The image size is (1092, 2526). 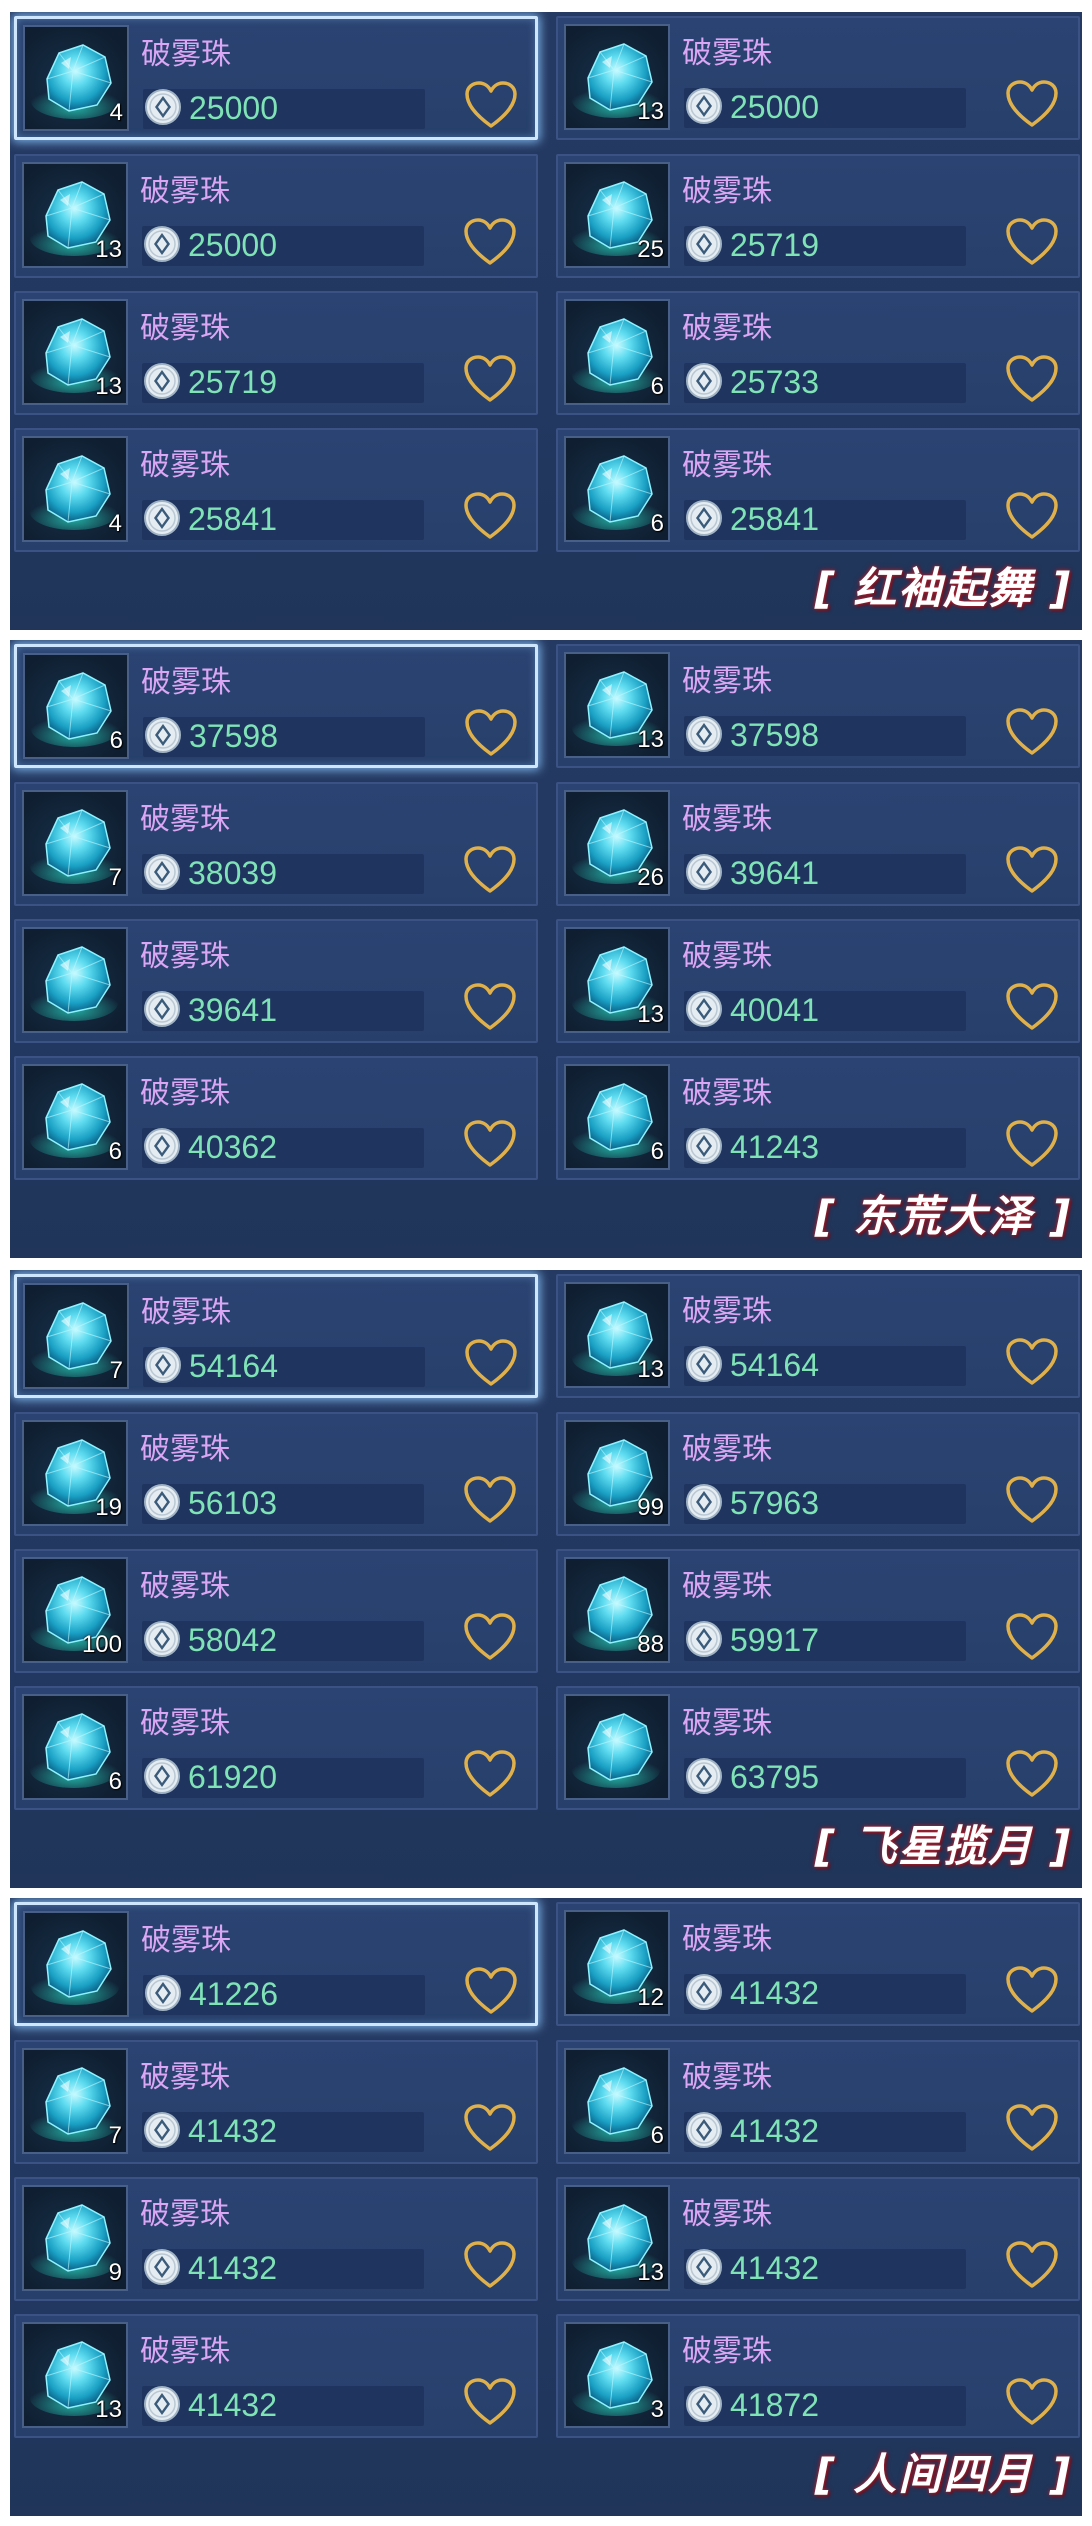 What do you see at coordinates (276, 1748) in the screenshot?
I see `item-listing-card: 6 破雾珠 61920` at bounding box center [276, 1748].